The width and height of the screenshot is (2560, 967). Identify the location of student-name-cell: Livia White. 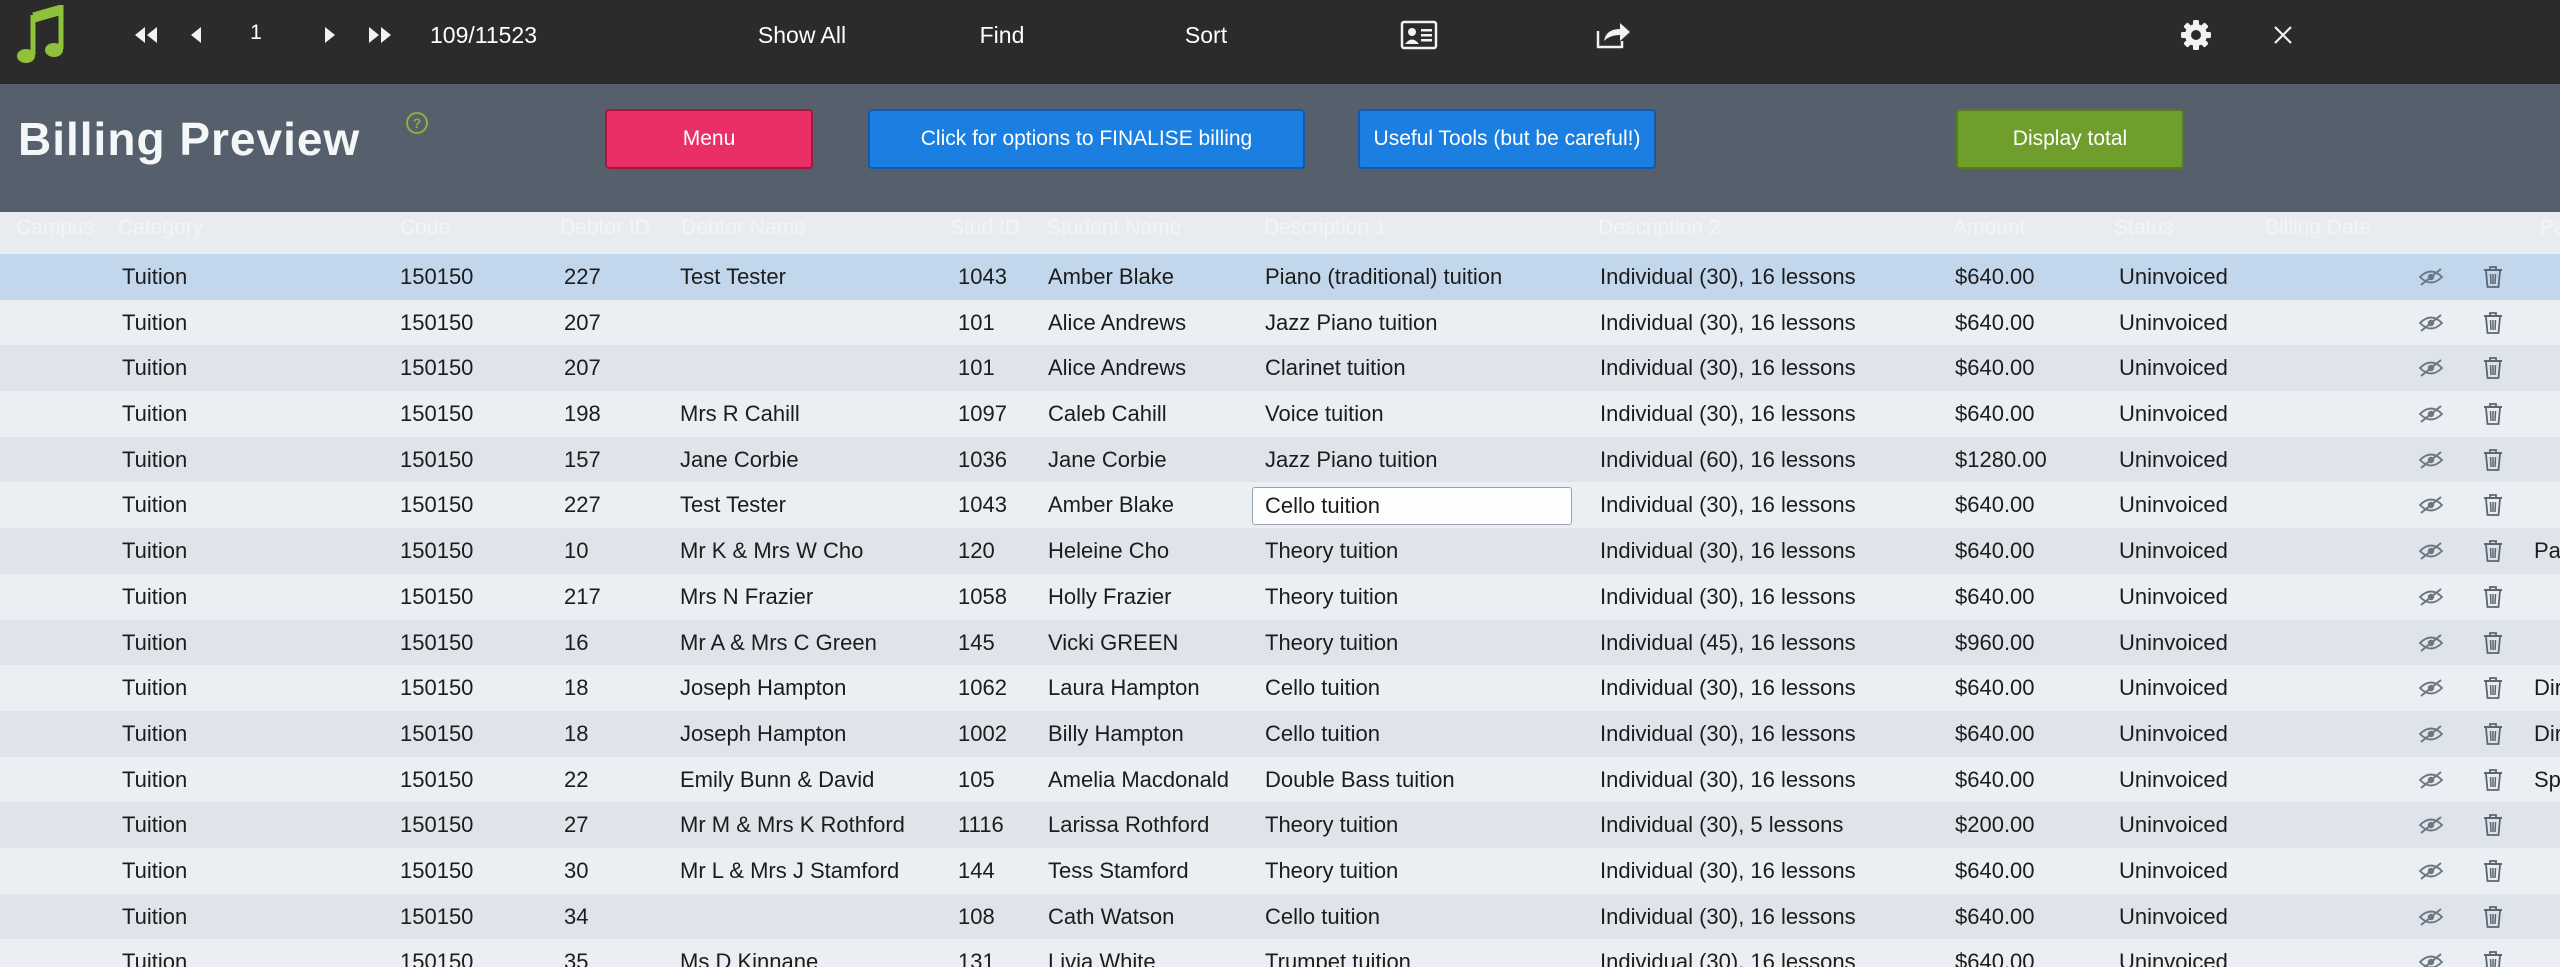
(1153, 953).